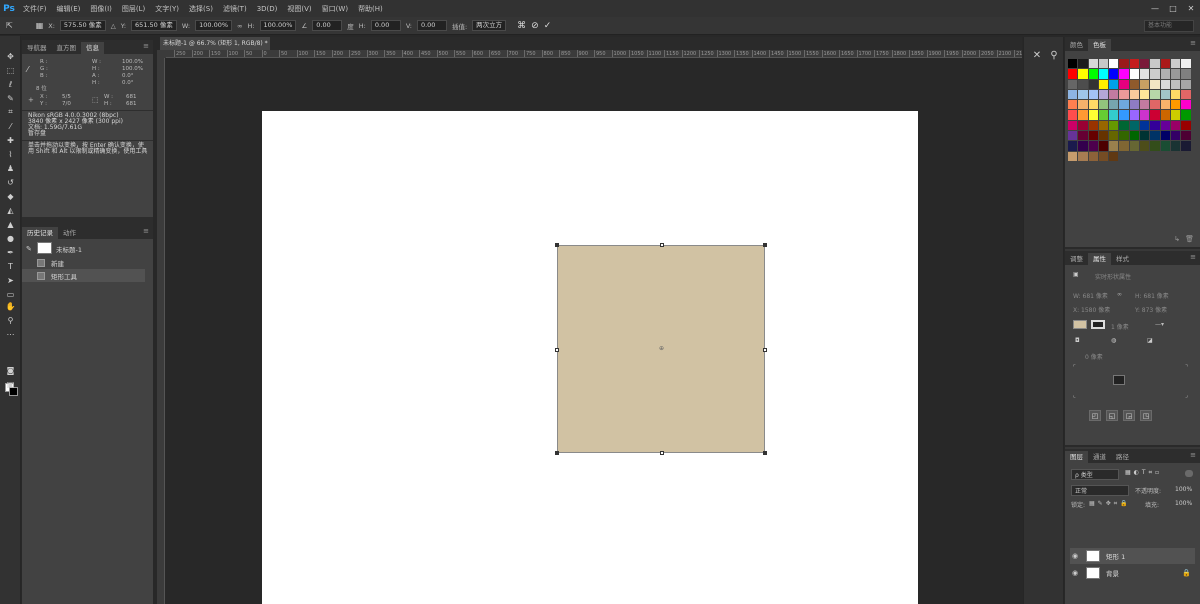 The height and width of the screenshot is (604, 1200). What do you see at coordinates (1191, 8) in the screenshot?
I see `close-button: ✕` at bounding box center [1191, 8].